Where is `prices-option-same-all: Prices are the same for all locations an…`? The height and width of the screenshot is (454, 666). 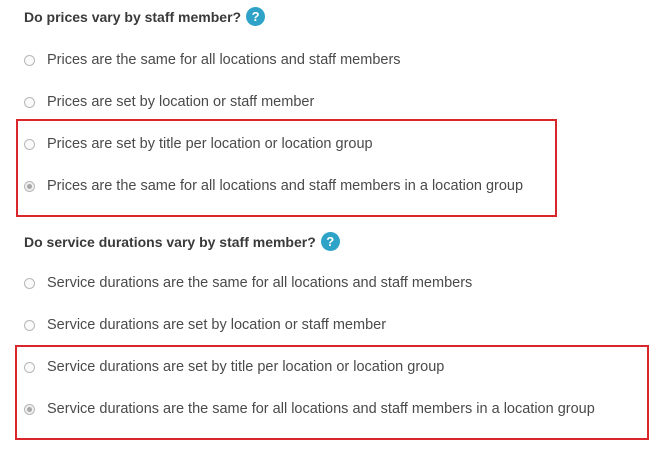 prices-option-same-all: Prices are the same for all locations an… is located at coordinates (212, 60).